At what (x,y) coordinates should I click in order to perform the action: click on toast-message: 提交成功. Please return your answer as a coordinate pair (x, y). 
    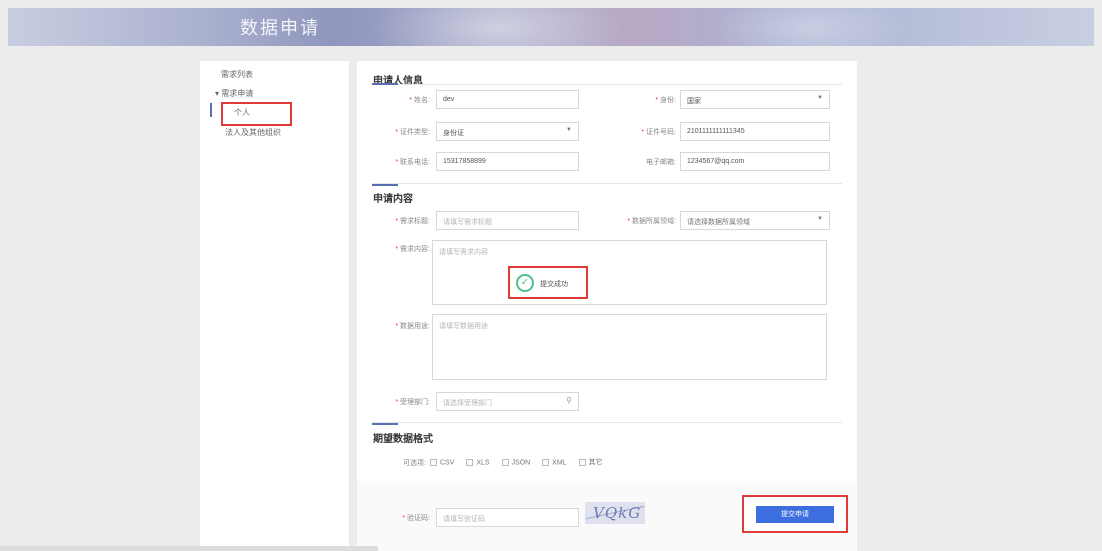
    Looking at the image, I should click on (554, 284).